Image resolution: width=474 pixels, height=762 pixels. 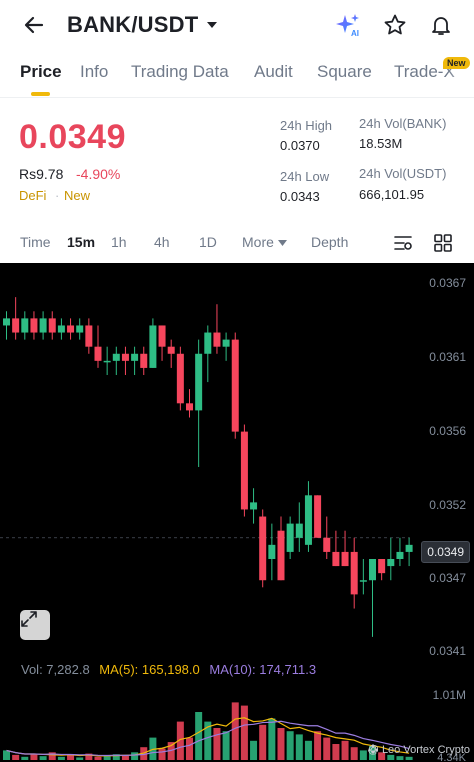 I want to click on caret-down-icon, so click(x=282, y=243).